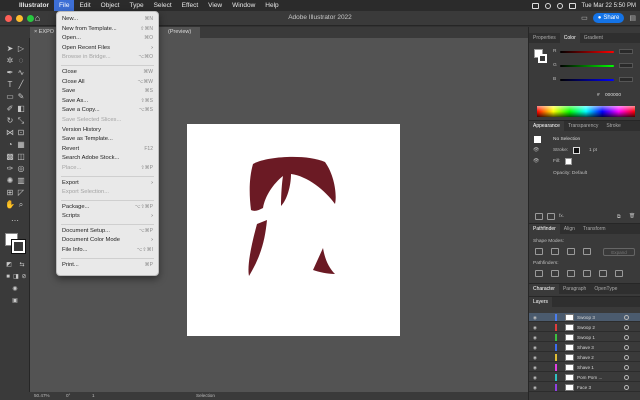  What do you see at coordinates (68, 395) in the screenshot?
I see `rotation-angle: 0°` at bounding box center [68, 395].